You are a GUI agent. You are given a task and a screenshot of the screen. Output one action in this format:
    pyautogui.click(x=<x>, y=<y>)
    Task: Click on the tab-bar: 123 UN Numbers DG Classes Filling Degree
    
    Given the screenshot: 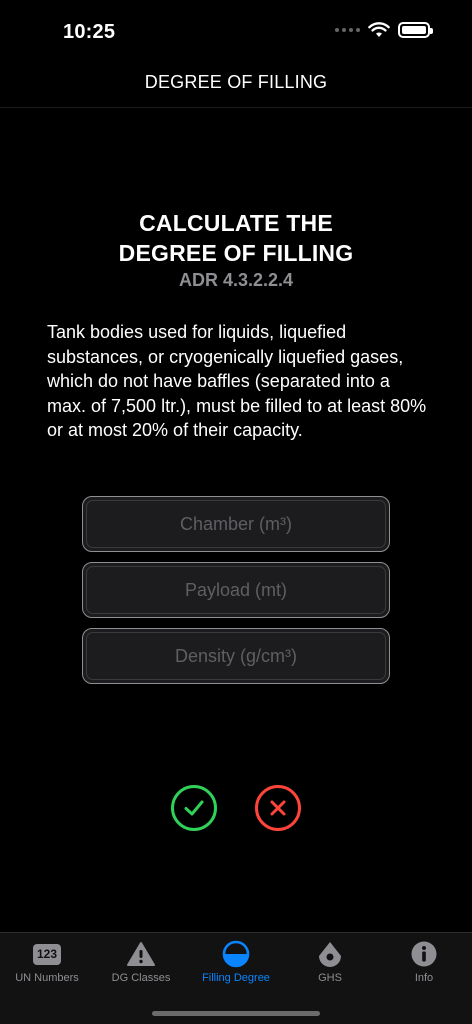 What is the action you would take?
    pyautogui.click(x=236, y=978)
    